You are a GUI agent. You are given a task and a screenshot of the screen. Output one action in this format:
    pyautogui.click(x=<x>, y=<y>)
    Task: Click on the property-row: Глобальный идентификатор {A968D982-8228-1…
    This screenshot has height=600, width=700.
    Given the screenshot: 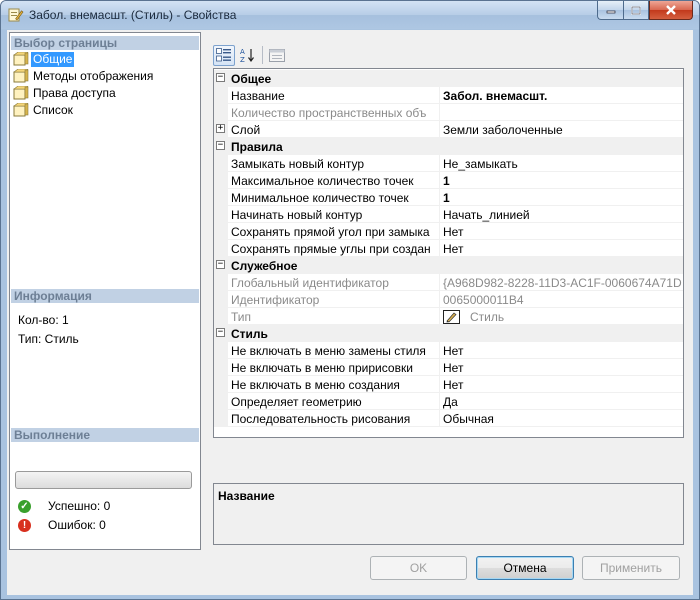 What is the action you would take?
    pyautogui.click(x=448, y=282)
    